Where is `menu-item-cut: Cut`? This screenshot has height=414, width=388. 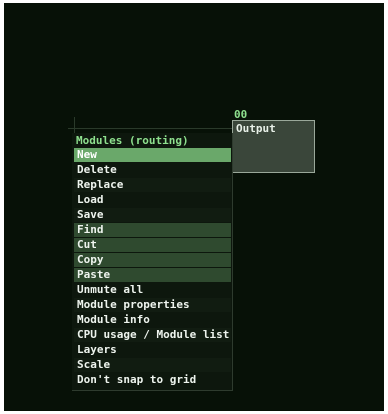
menu-item-cut: Cut is located at coordinates (152, 245).